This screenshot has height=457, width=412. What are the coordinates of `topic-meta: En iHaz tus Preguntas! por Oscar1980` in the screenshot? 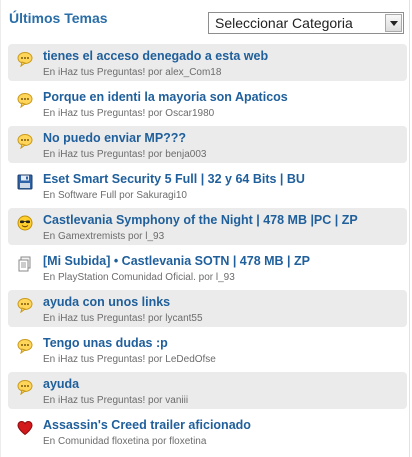 It's located at (129, 113).